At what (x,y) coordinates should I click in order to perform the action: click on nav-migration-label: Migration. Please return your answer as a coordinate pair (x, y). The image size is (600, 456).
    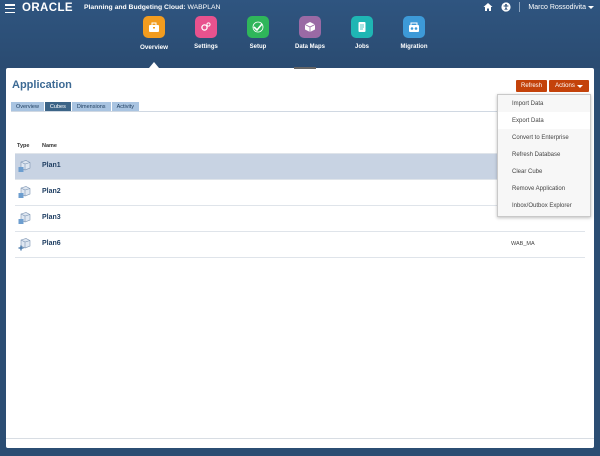
    Looking at the image, I should click on (414, 47).